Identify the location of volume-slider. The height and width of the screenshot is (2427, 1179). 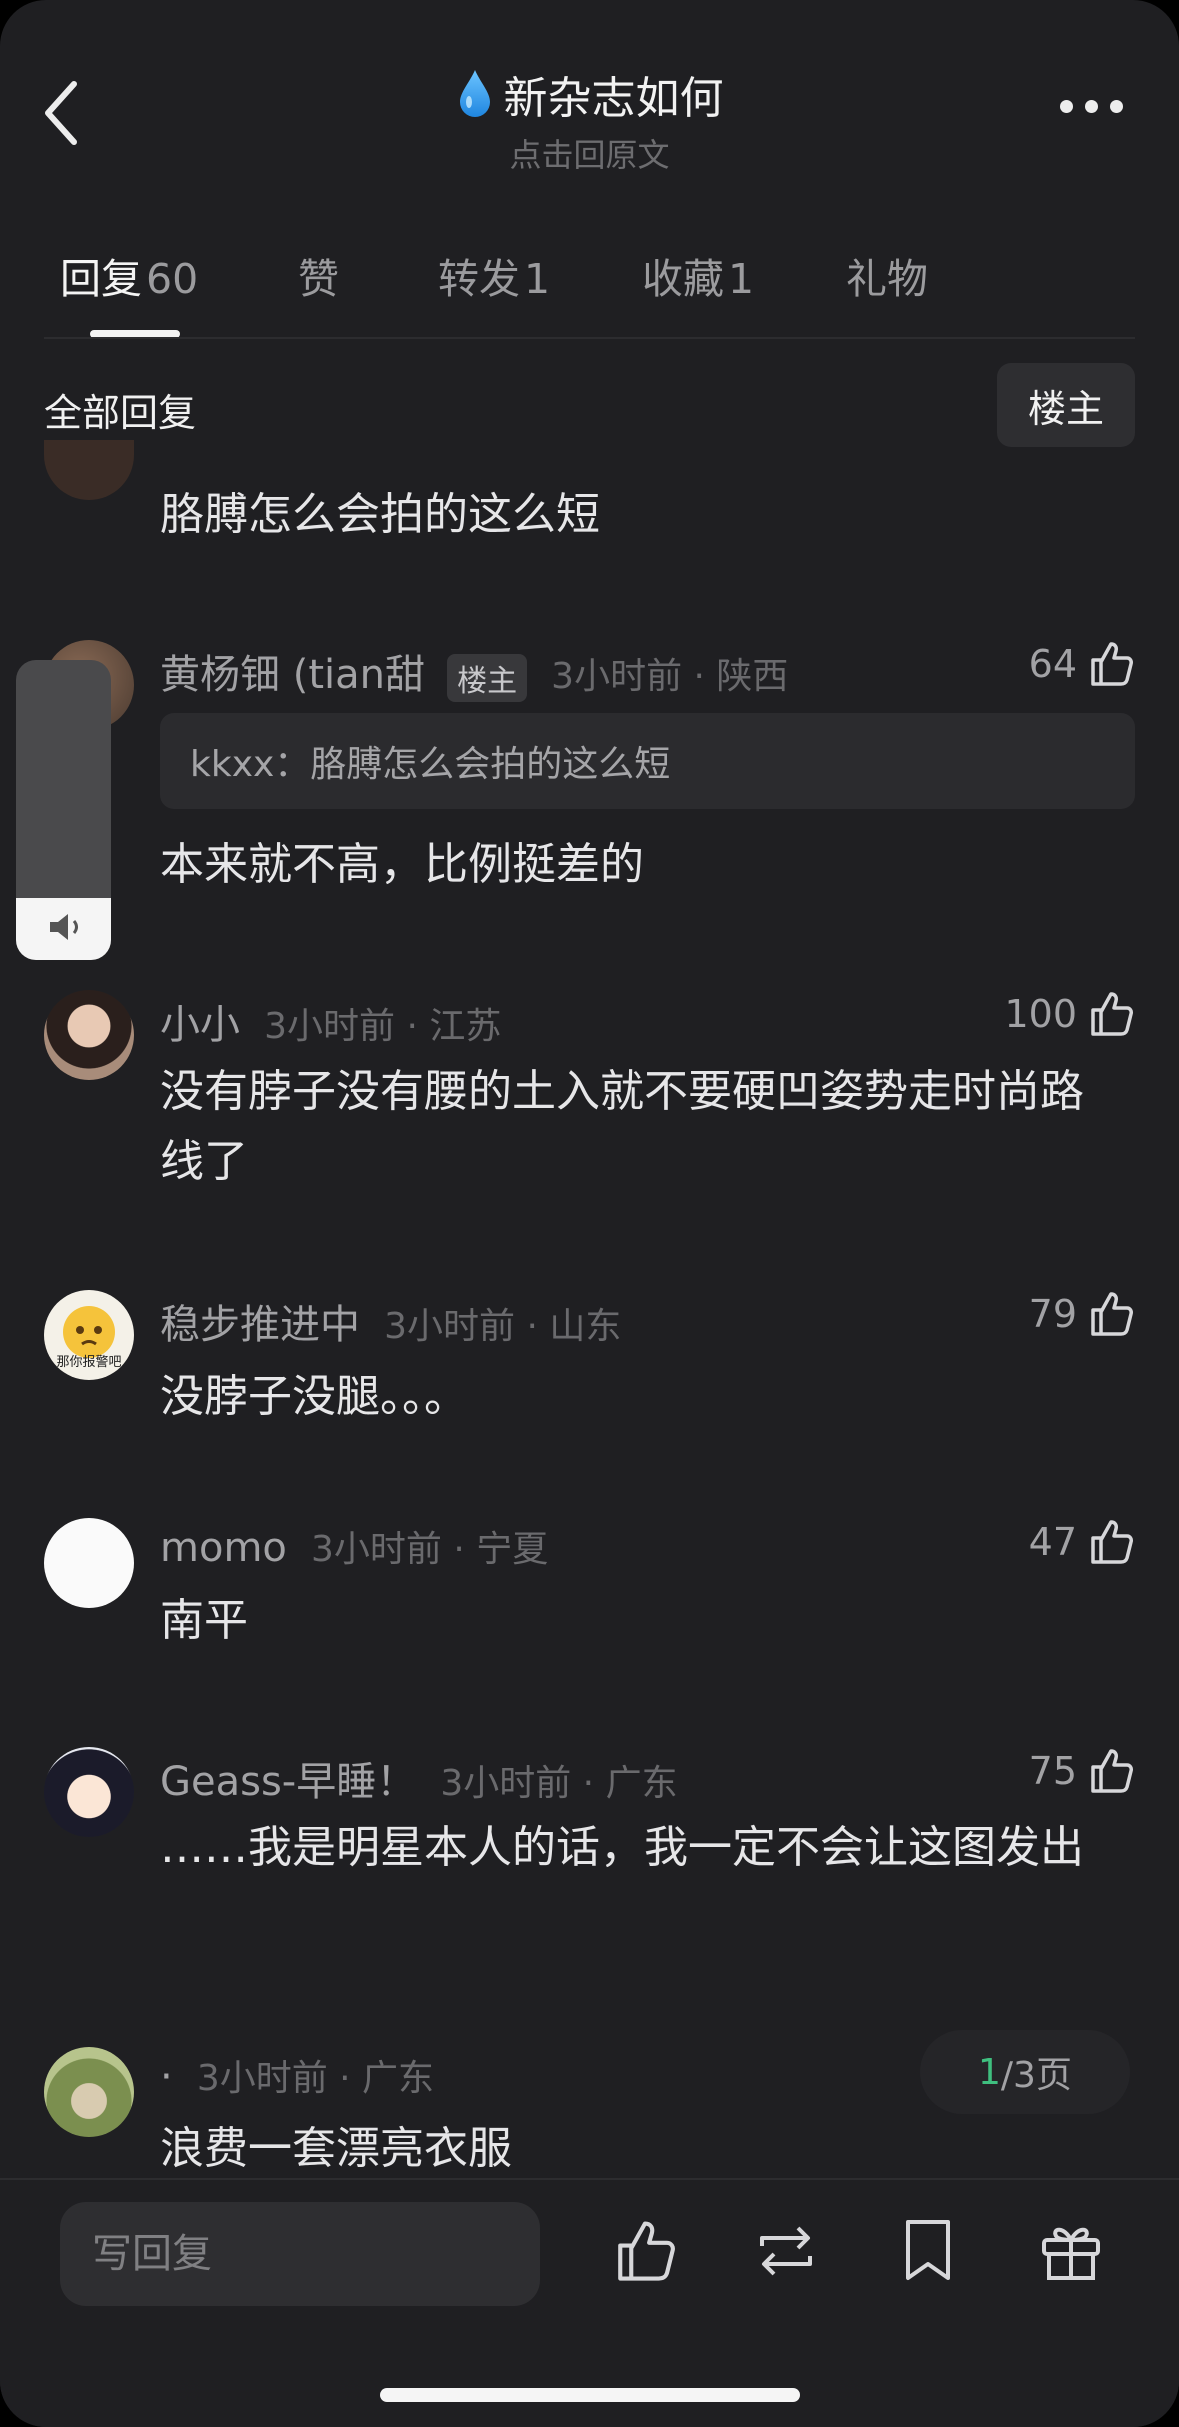
(63, 810).